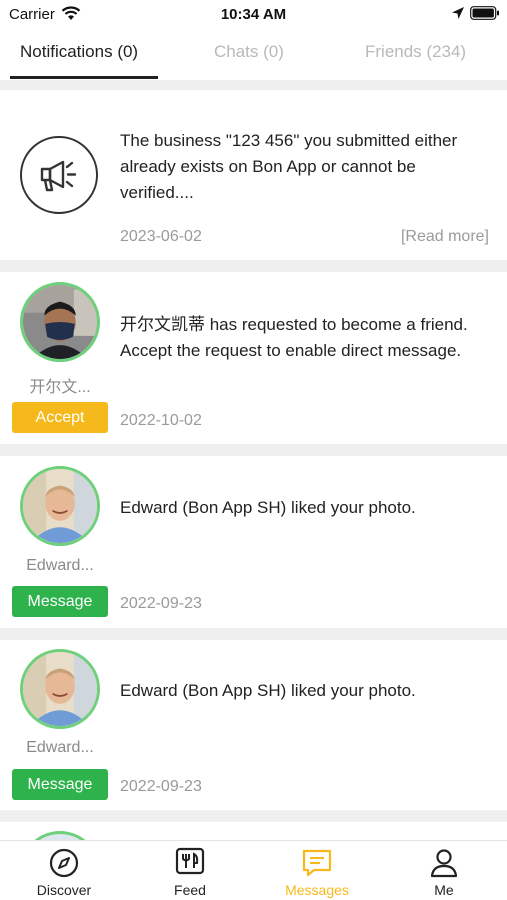 This screenshot has width=507, height=900. Describe the element at coordinates (84, 77) in the screenshot. I see `active-tab-indicator` at that location.